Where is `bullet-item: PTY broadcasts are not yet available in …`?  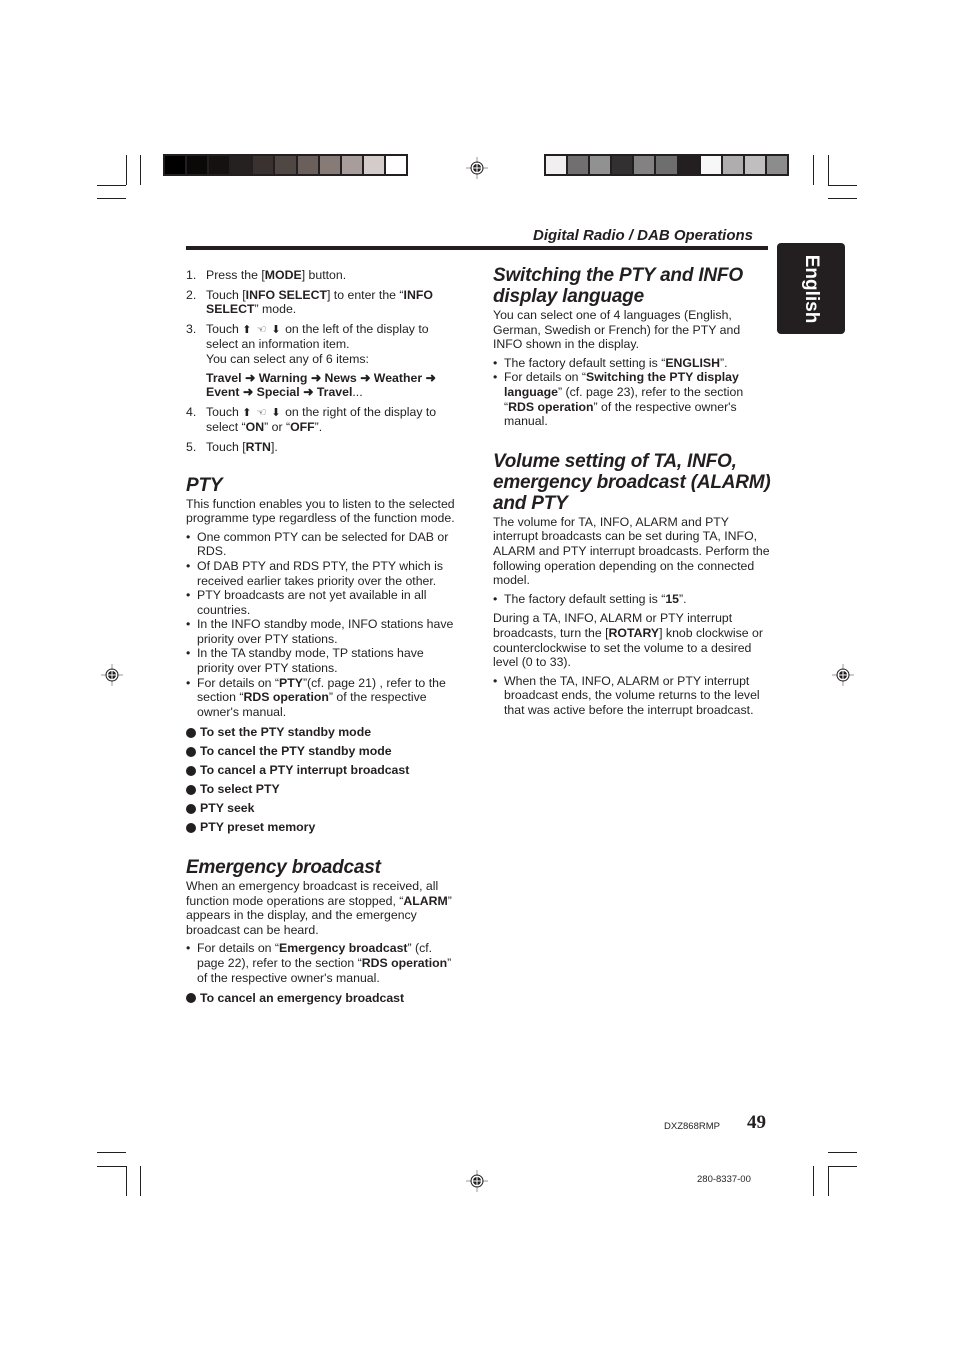
bullet-item: PTY broadcasts are not yet available in … is located at coordinates (324, 602).